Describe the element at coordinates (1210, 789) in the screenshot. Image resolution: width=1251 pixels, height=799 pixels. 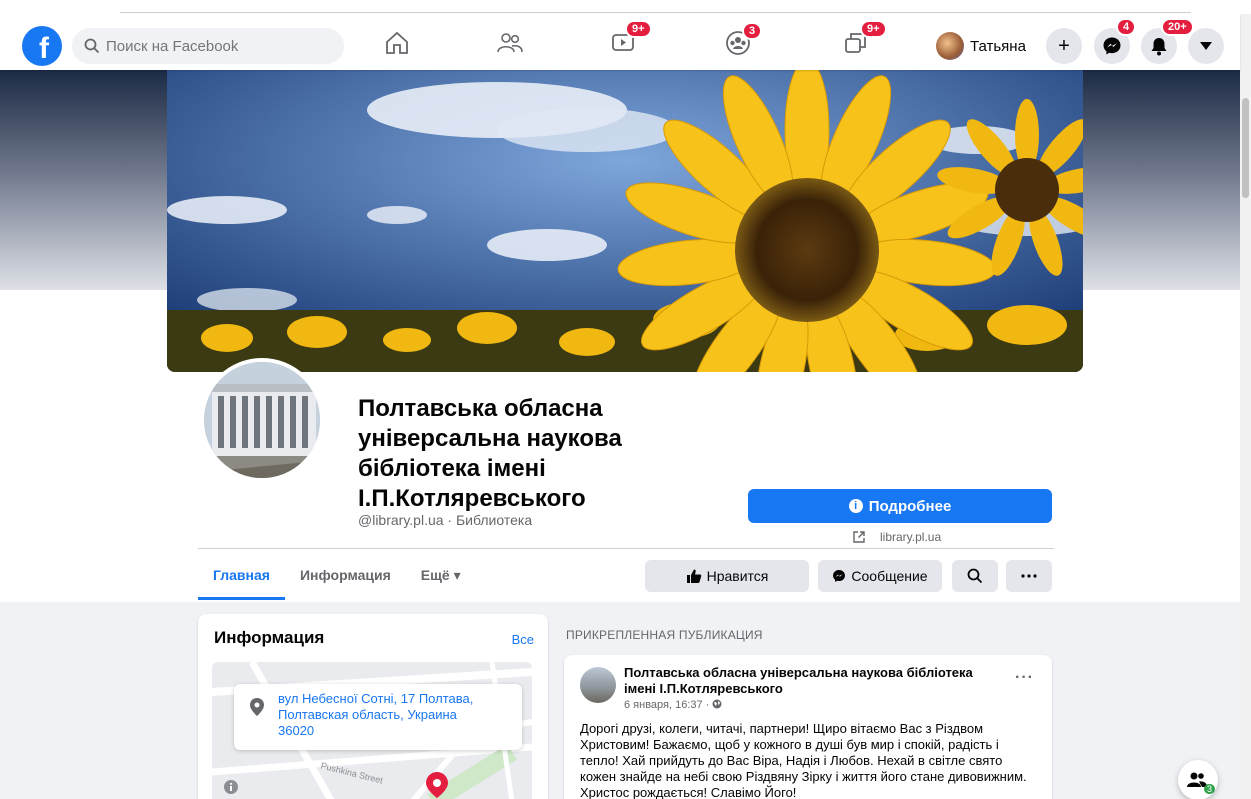
I see `contacts-count-badge: 3` at that location.